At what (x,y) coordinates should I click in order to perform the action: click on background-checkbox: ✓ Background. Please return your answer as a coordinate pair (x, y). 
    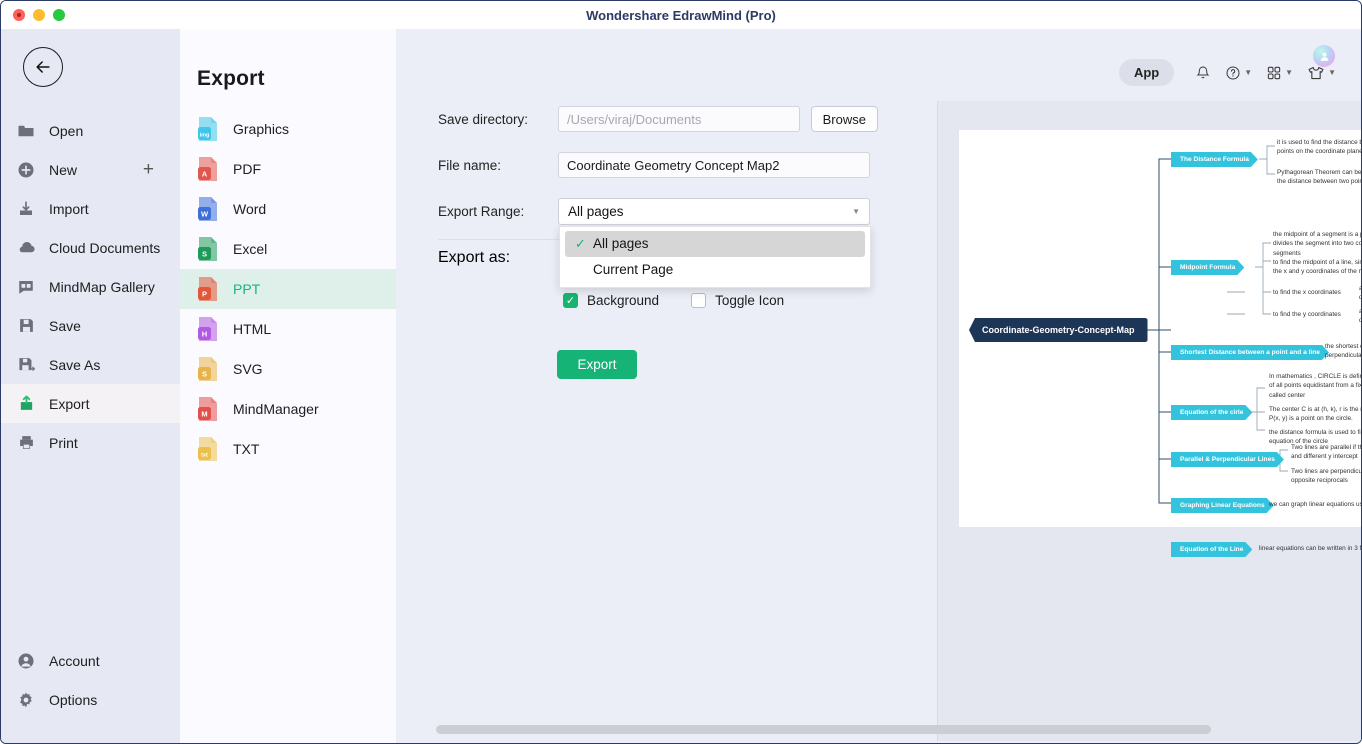
    Looking at the image, I should click on (611, 300).